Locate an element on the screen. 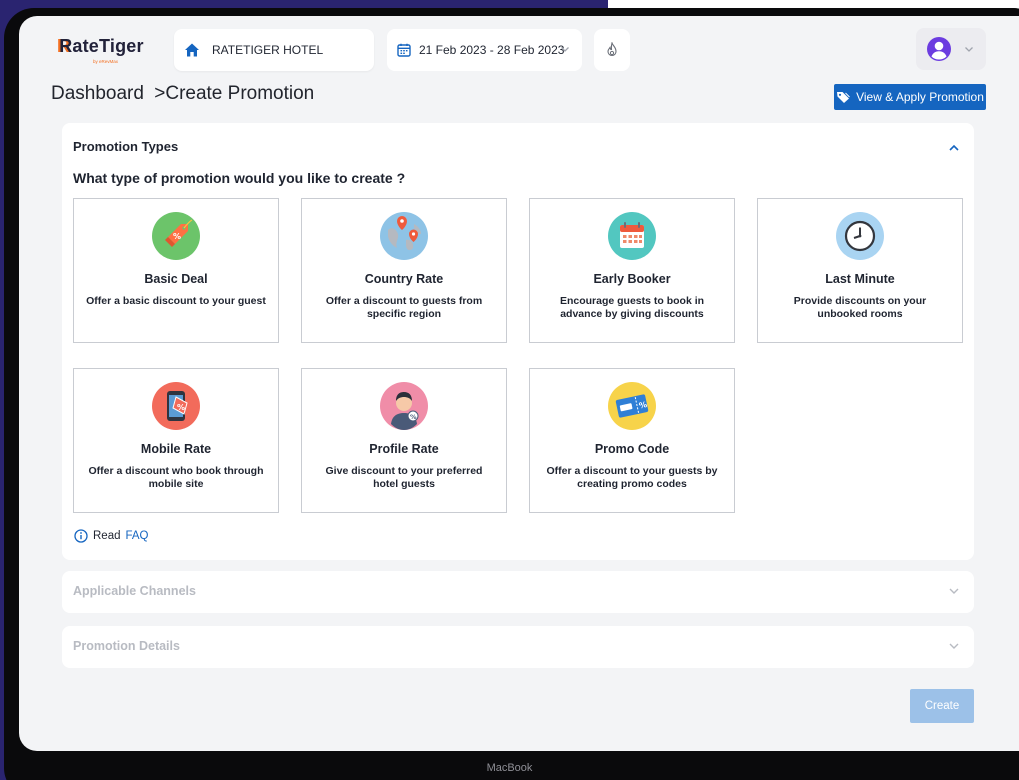  faq-link: FAQ is located at coordinates (137, 536).